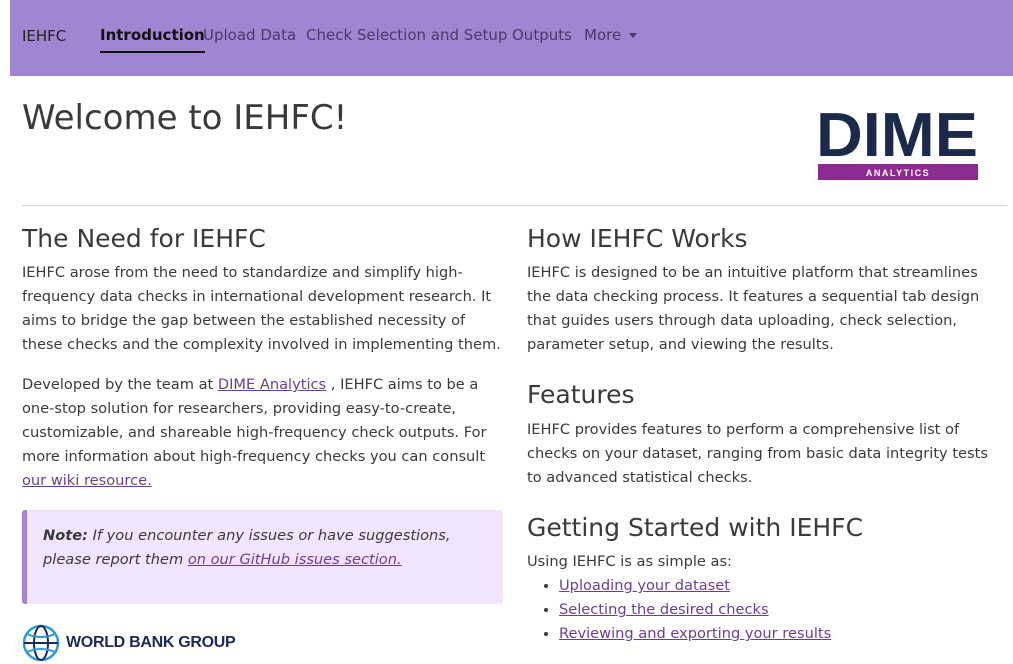 This screenshot has width=1013, height=664. I want to click on svg-text: DIME, so click(897, 137).